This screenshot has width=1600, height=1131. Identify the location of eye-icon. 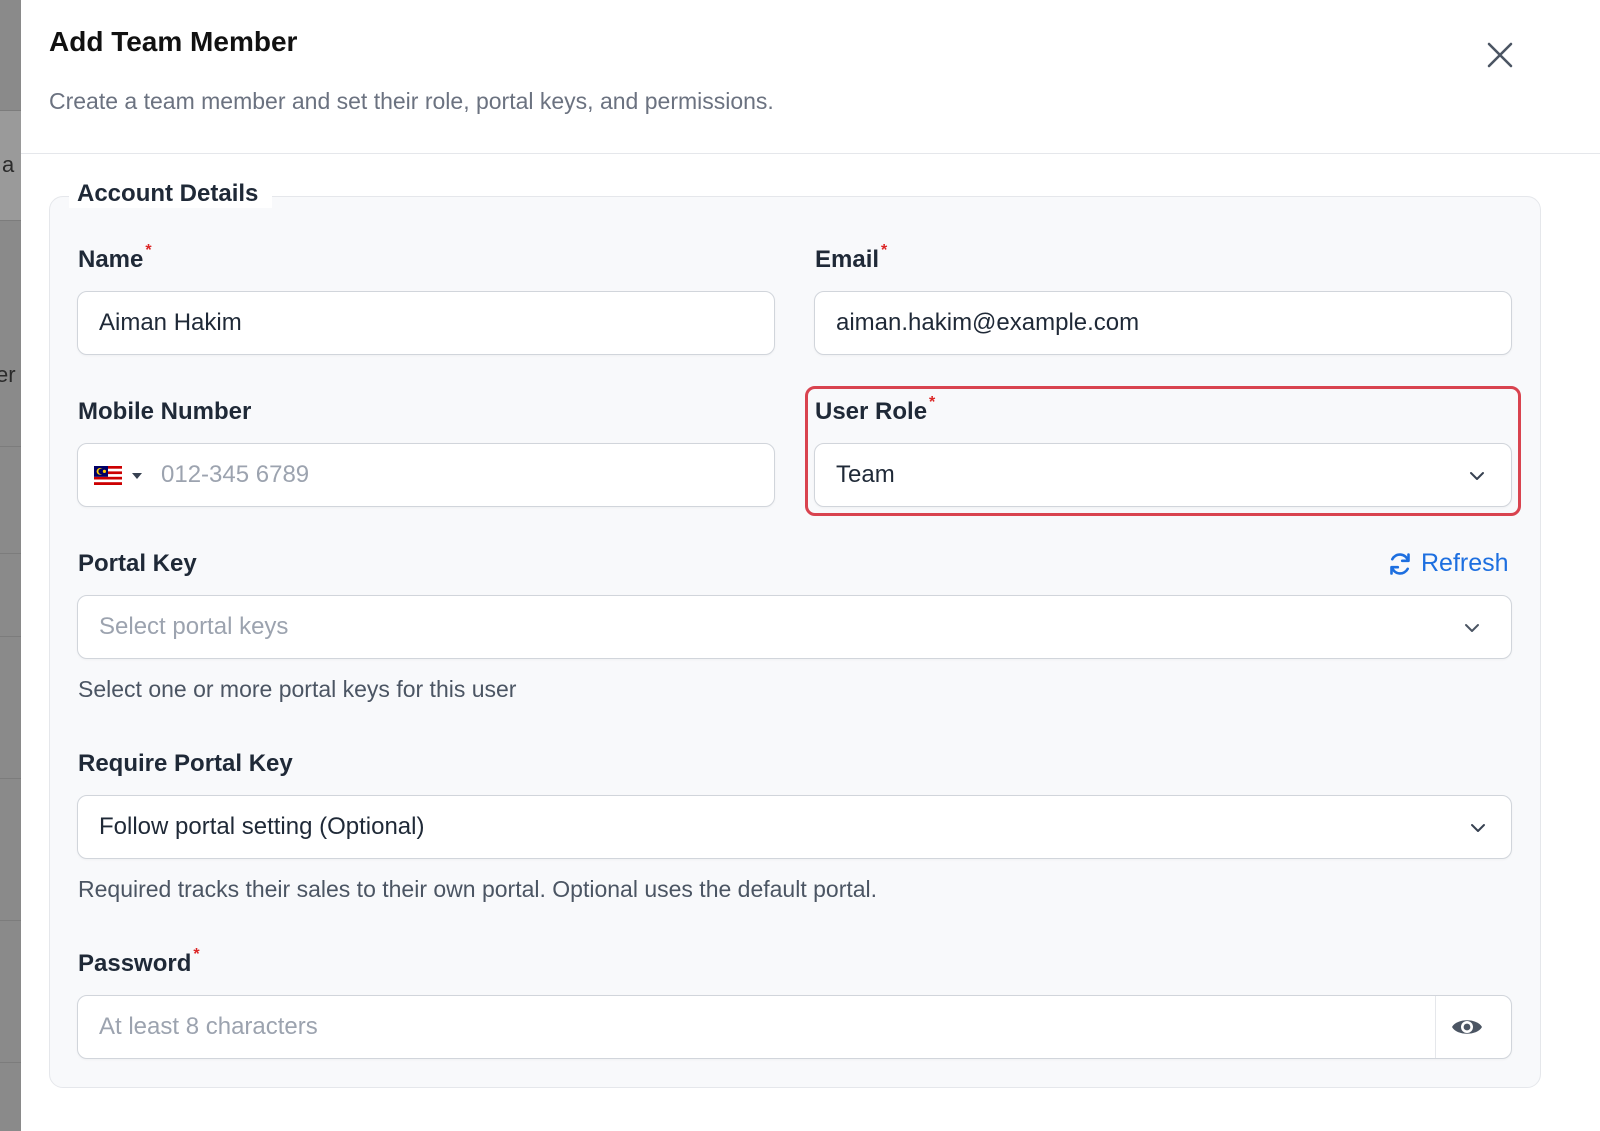
(1467, 1027).